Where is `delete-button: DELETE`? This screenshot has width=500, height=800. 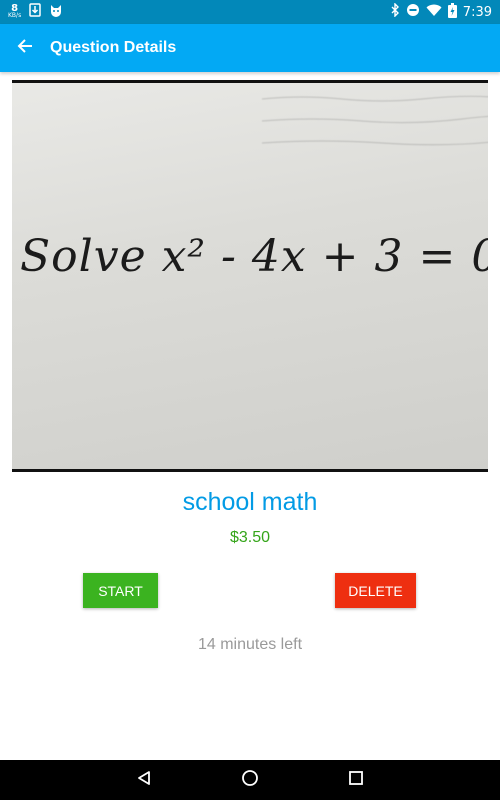 delete-button: DELETE is located at coordinates (375, 590).